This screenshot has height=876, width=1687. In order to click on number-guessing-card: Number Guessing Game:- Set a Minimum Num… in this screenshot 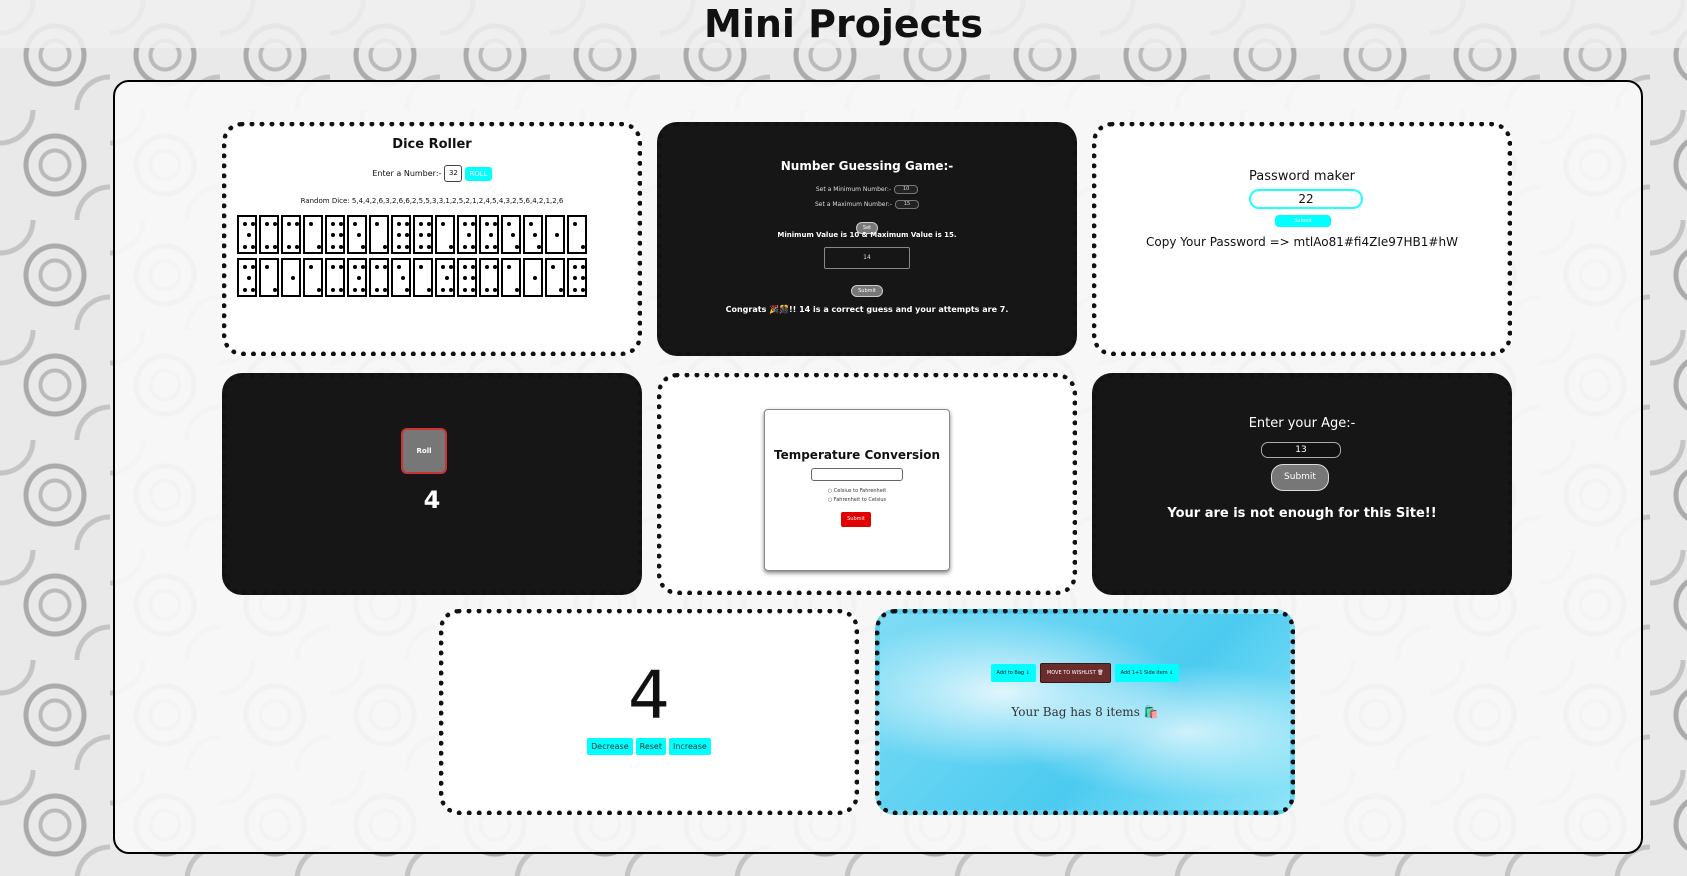, I will do `click(867, 239)`.